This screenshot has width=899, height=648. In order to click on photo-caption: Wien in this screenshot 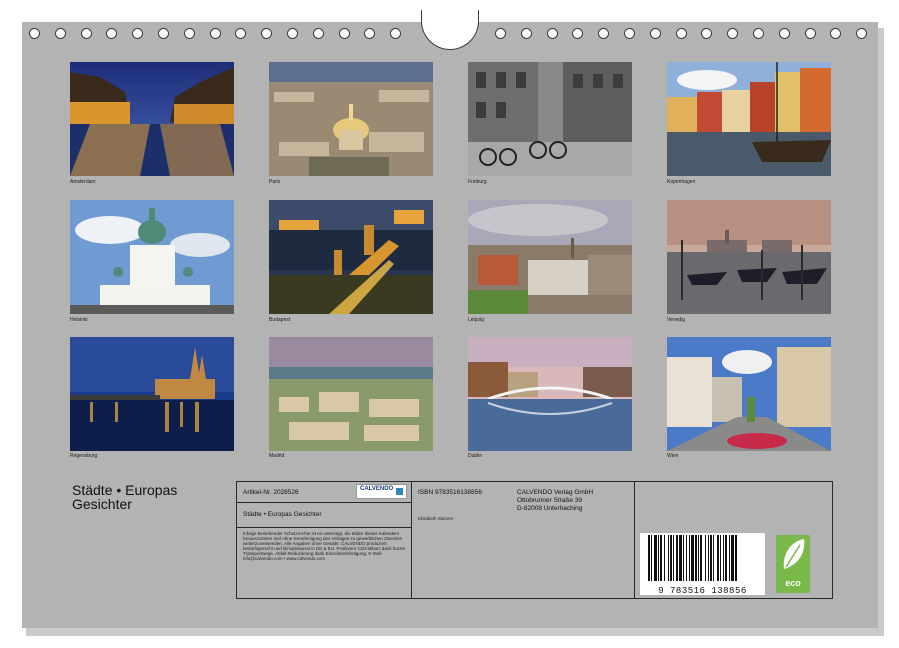, I will do `click(673, 456)`.